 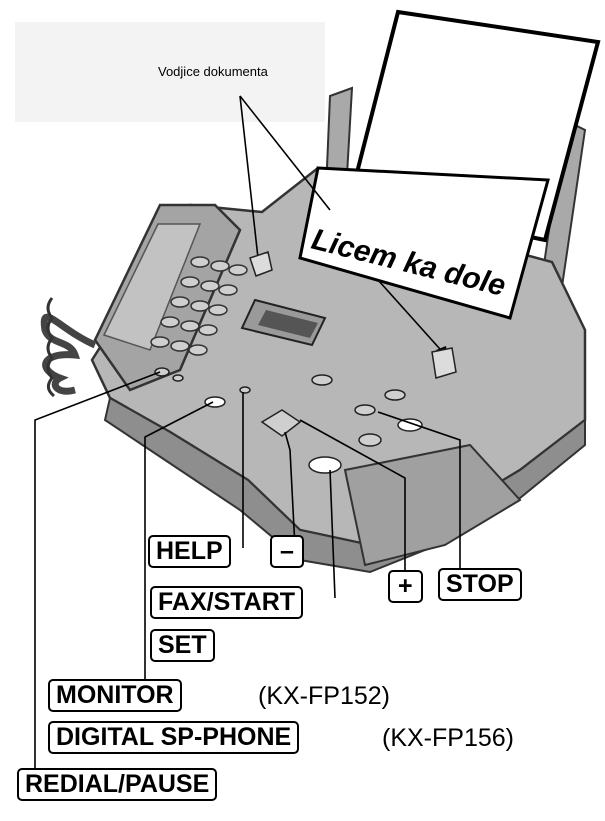 I want to click on set-key, so click(x=365, y=410).